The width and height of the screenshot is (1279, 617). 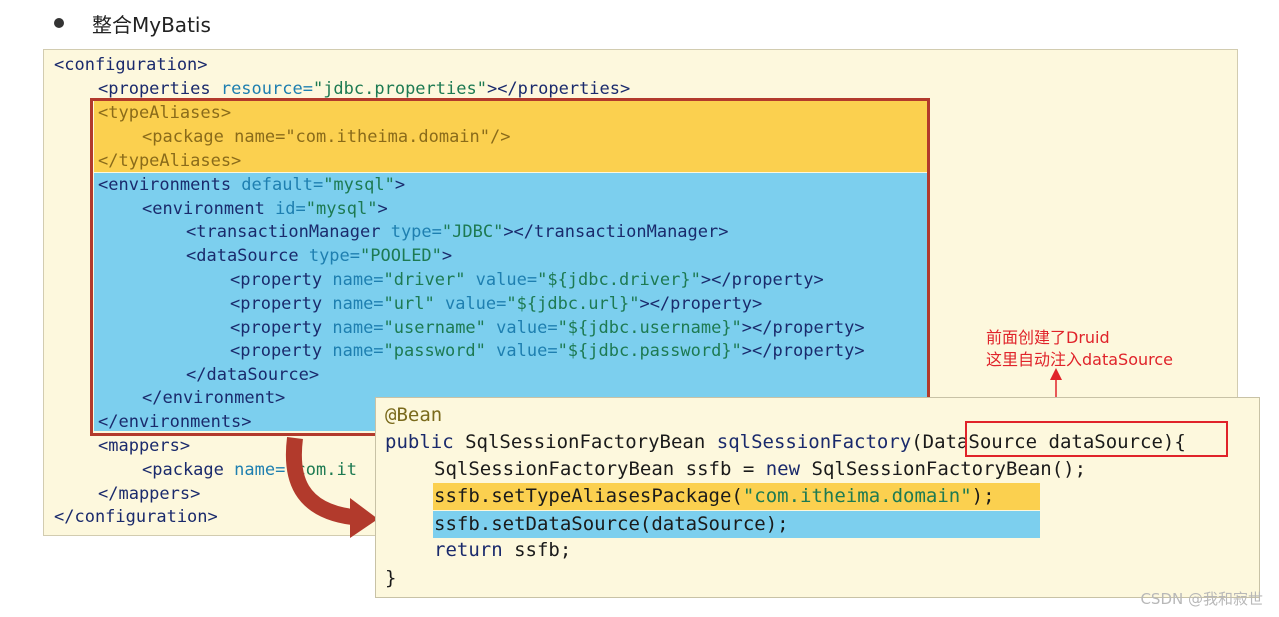 I want to click on datasource-param-frame, so click(x=1096, y=439).